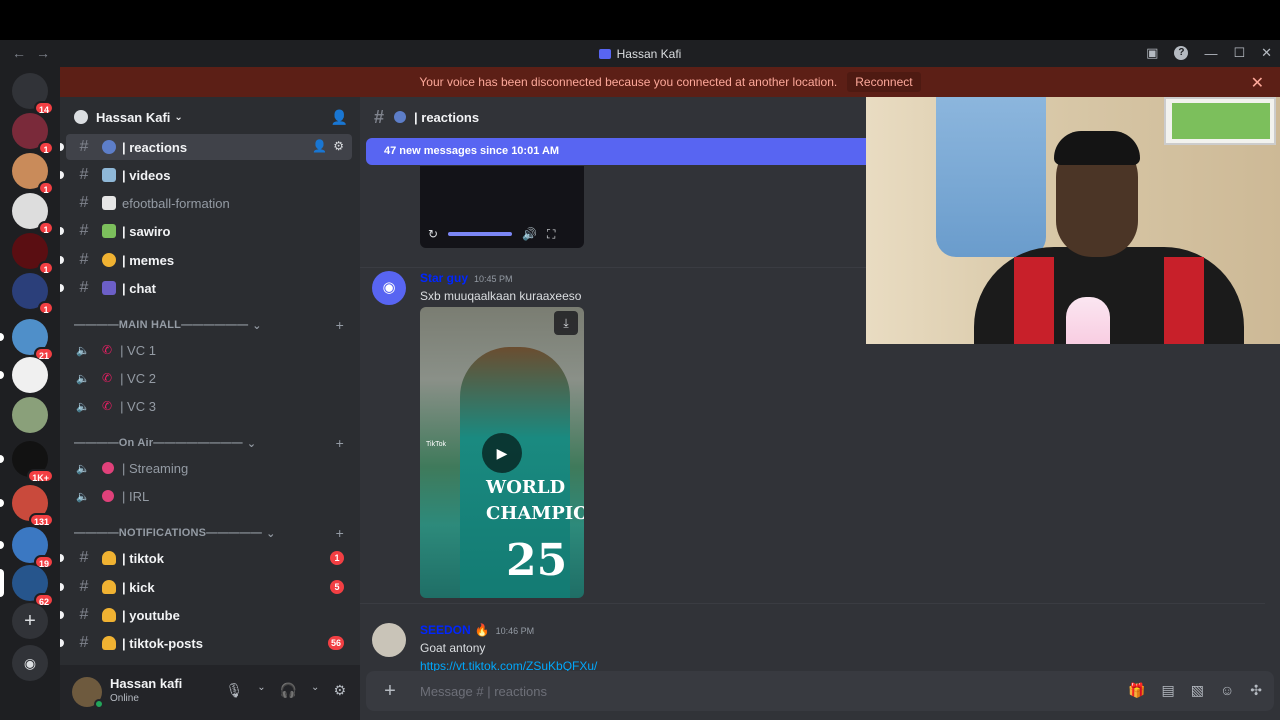 This screenshot has height=720, width=1280. I want to click on screen-top-black, so click(640, 20).